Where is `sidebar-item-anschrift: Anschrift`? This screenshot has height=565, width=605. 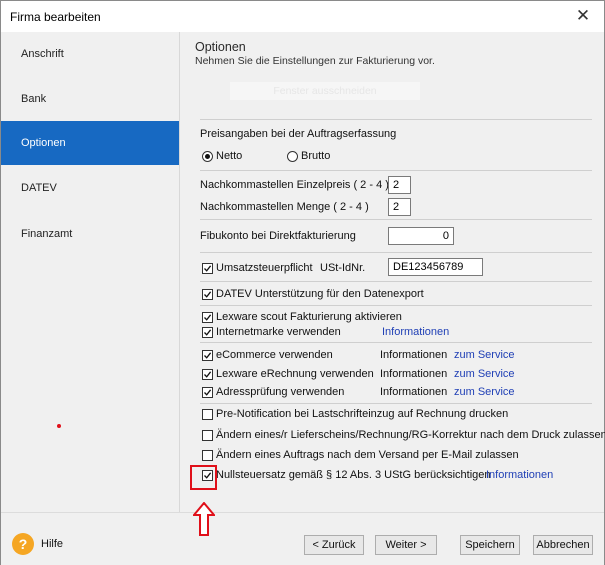
sidebar-item-anschrift: Anschrift is located at coordinates (90, 54).